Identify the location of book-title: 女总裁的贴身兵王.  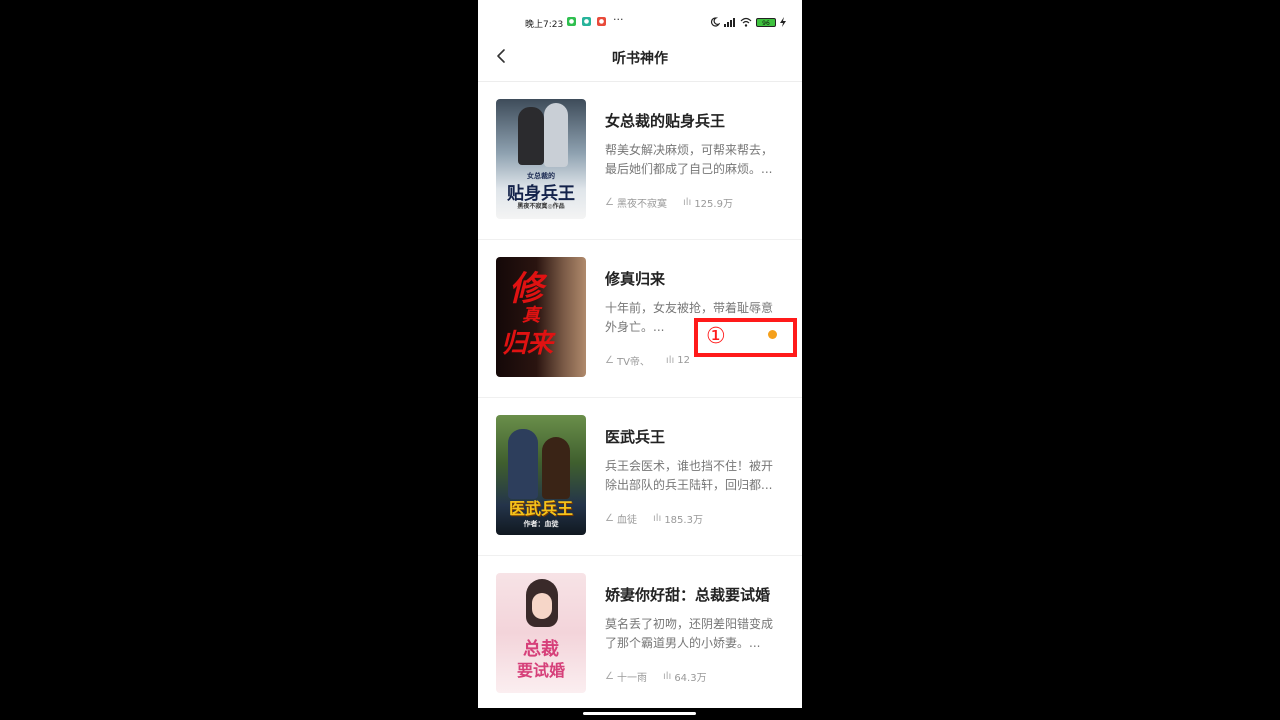
(665, 121).